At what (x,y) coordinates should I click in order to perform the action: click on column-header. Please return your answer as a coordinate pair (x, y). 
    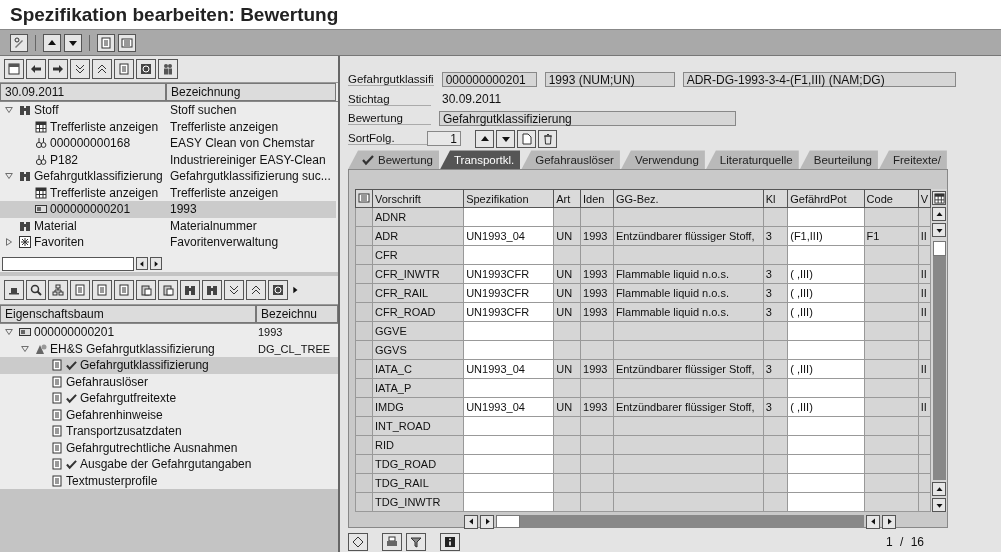
    Looking at the image, I should click on (364, 198).